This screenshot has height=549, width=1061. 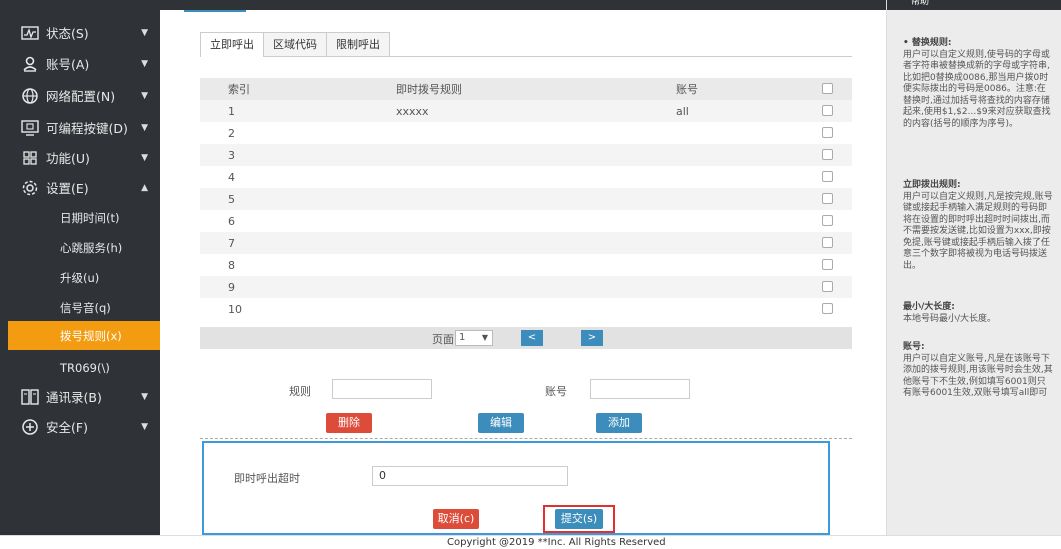 What do you see at coordinates (231, 133) in the screenshot?
I see `cell-index: 2` at bounding box center [231, 133].